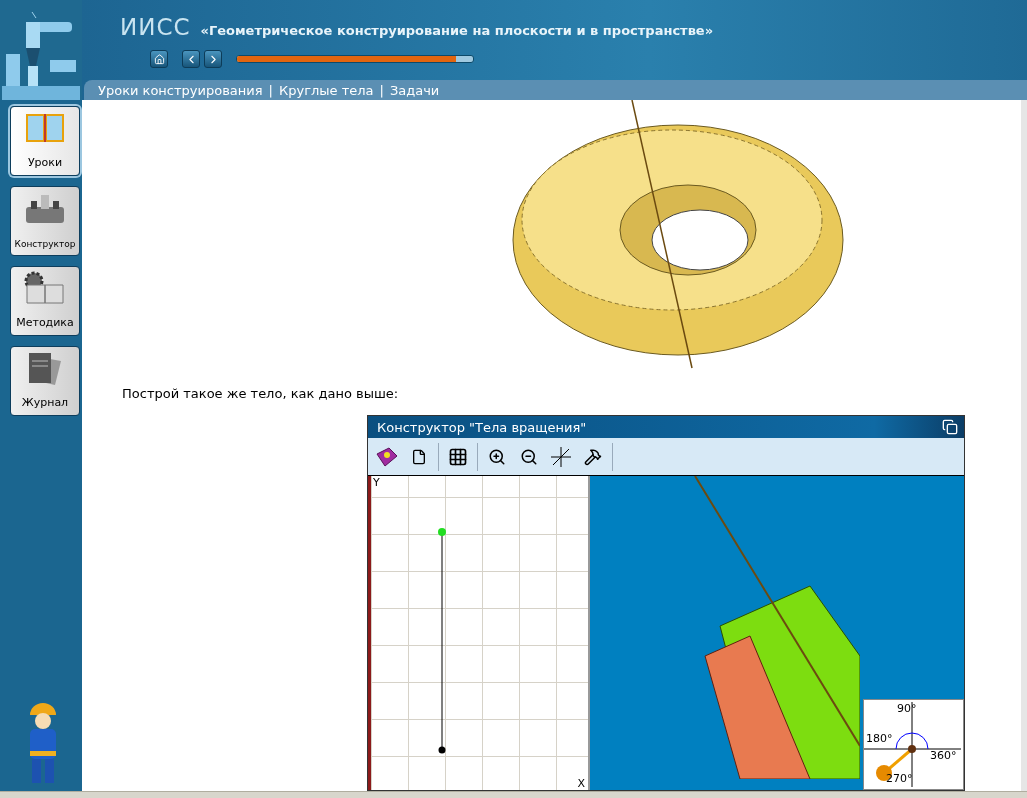  What do you see at coordinates (913, 744) in the screenshot?
I see `angle-dial: 90° 180° 360° 270°` at bounding box center [913, 744].